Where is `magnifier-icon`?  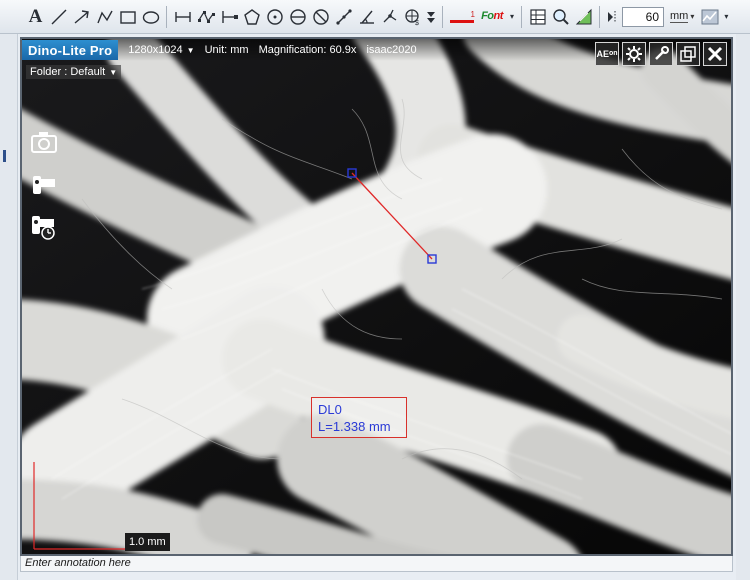
magnifier-icon is located at coordinates (560, 17).